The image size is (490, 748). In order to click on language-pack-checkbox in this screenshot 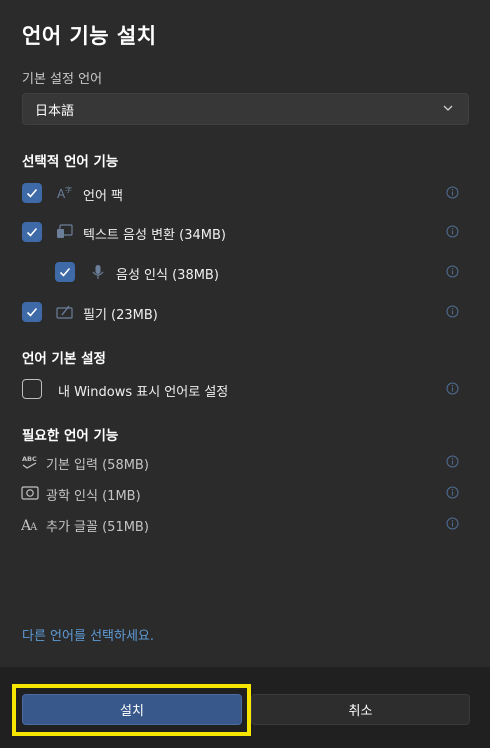, I will do `click(32, 193)`.